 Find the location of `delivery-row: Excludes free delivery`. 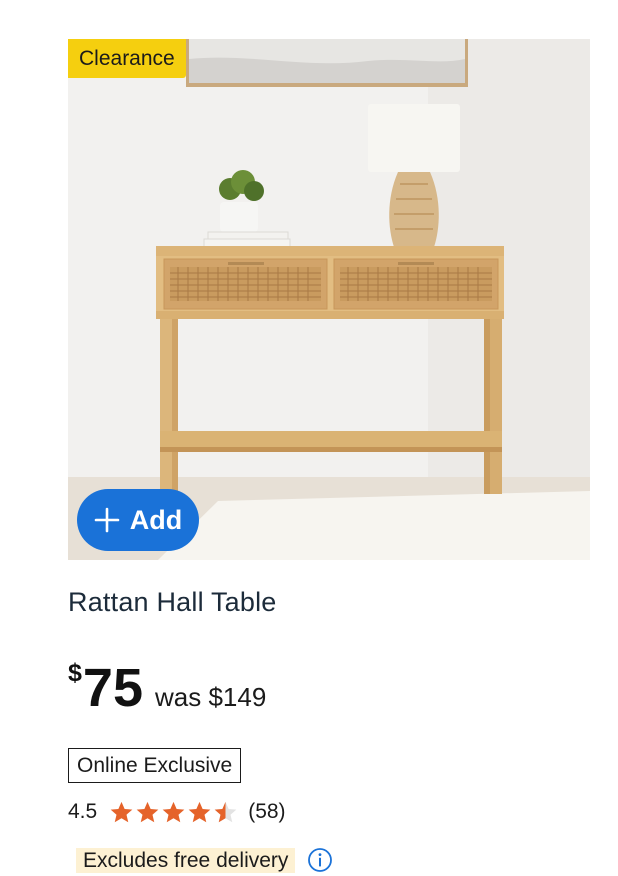

delivery-row: Excludes free delivery is located at coordinates (329, 860).